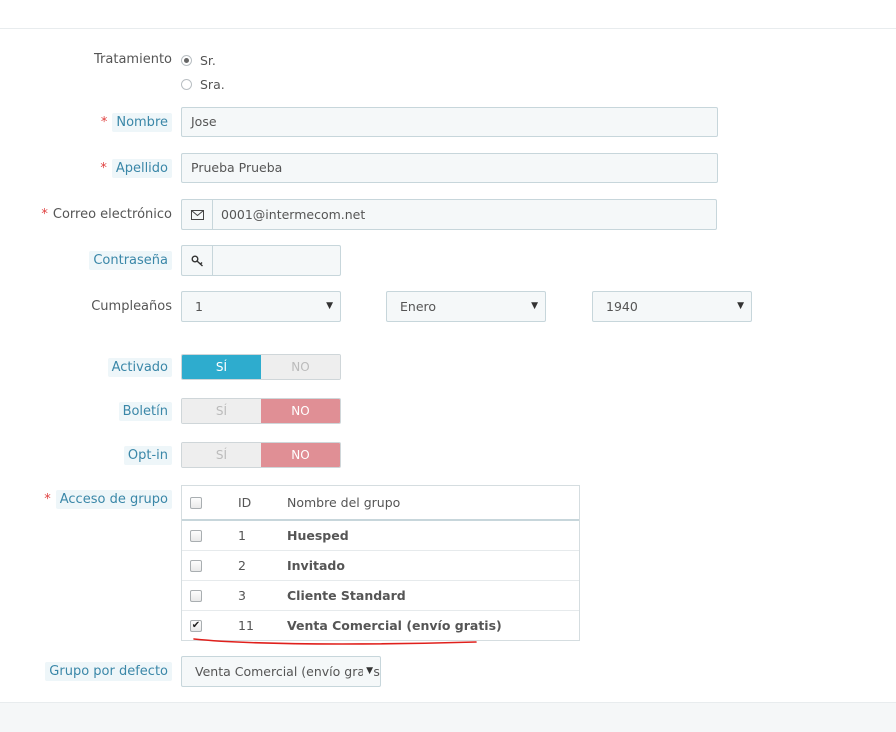 The width and height of the screenshot is (896, 732). I want to click on table-row: 1 Huesped, so click(380, 536).